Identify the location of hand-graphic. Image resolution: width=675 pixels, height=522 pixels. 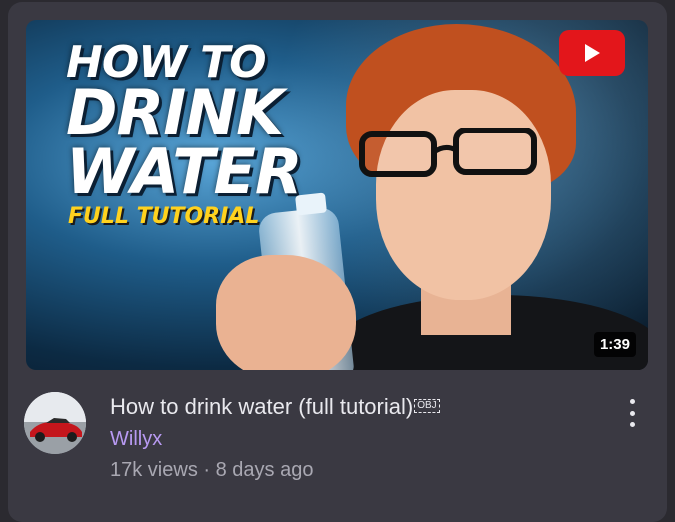
(286, 312).